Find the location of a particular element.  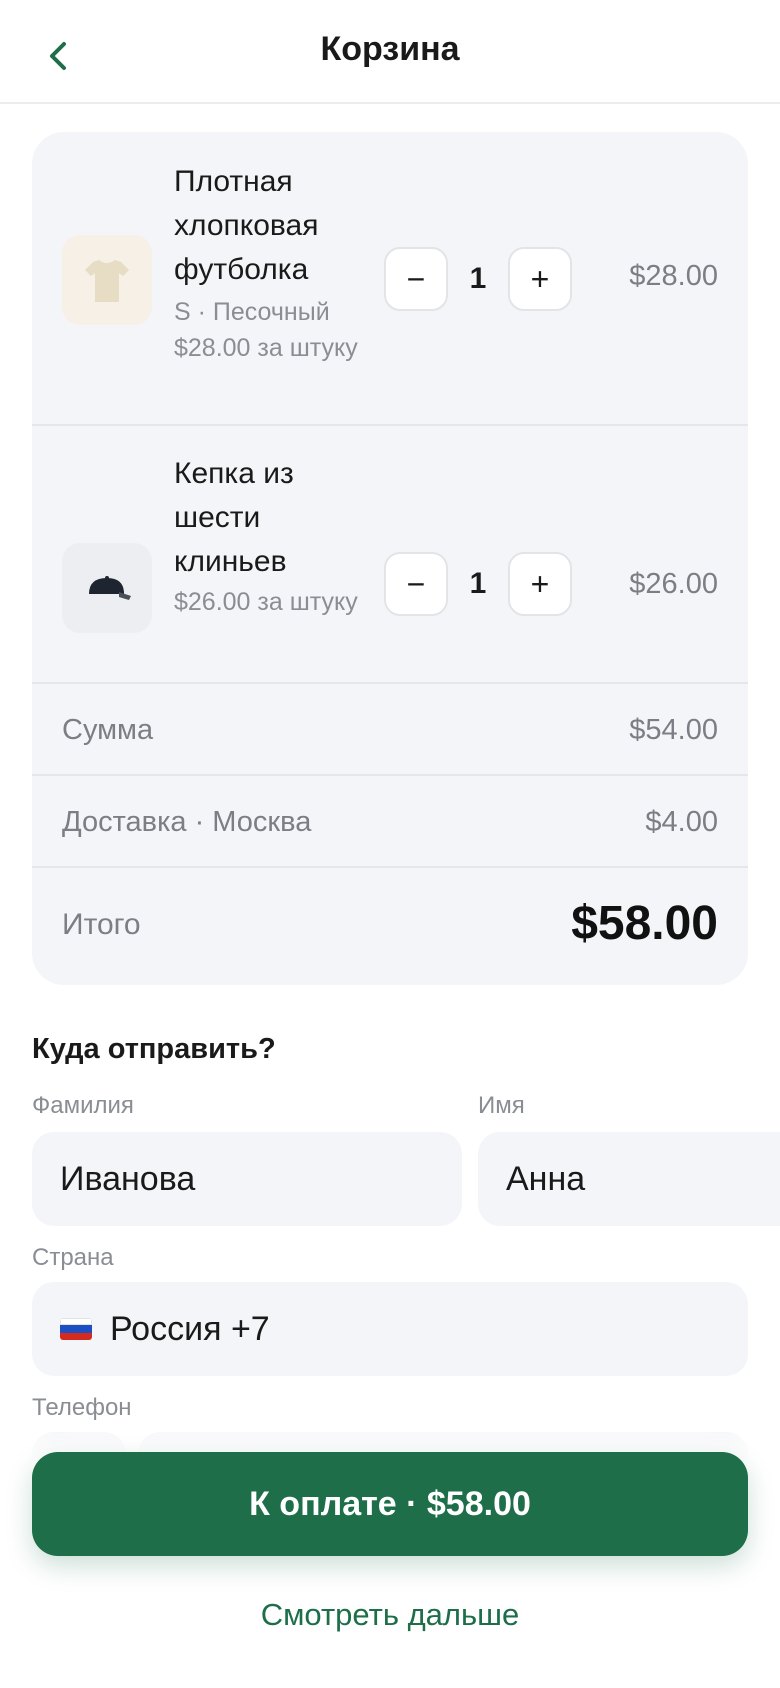

delivery-label: Доставка · Москва is located at coordinates (187, 822).